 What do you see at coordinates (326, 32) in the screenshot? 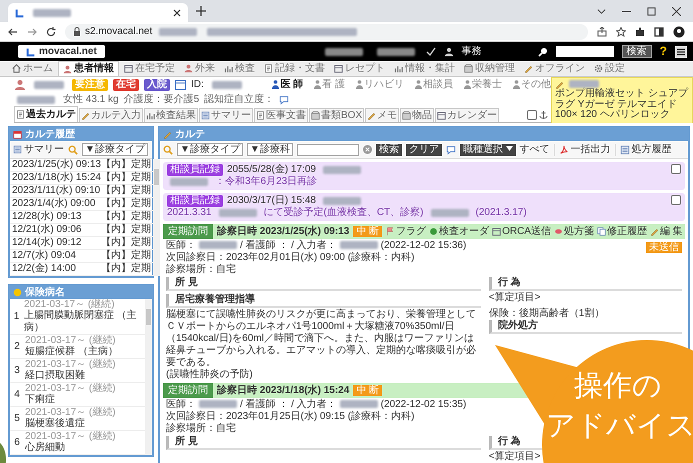
I see `address-bar: s2.movacal.net` at bounding box center [326, 32].